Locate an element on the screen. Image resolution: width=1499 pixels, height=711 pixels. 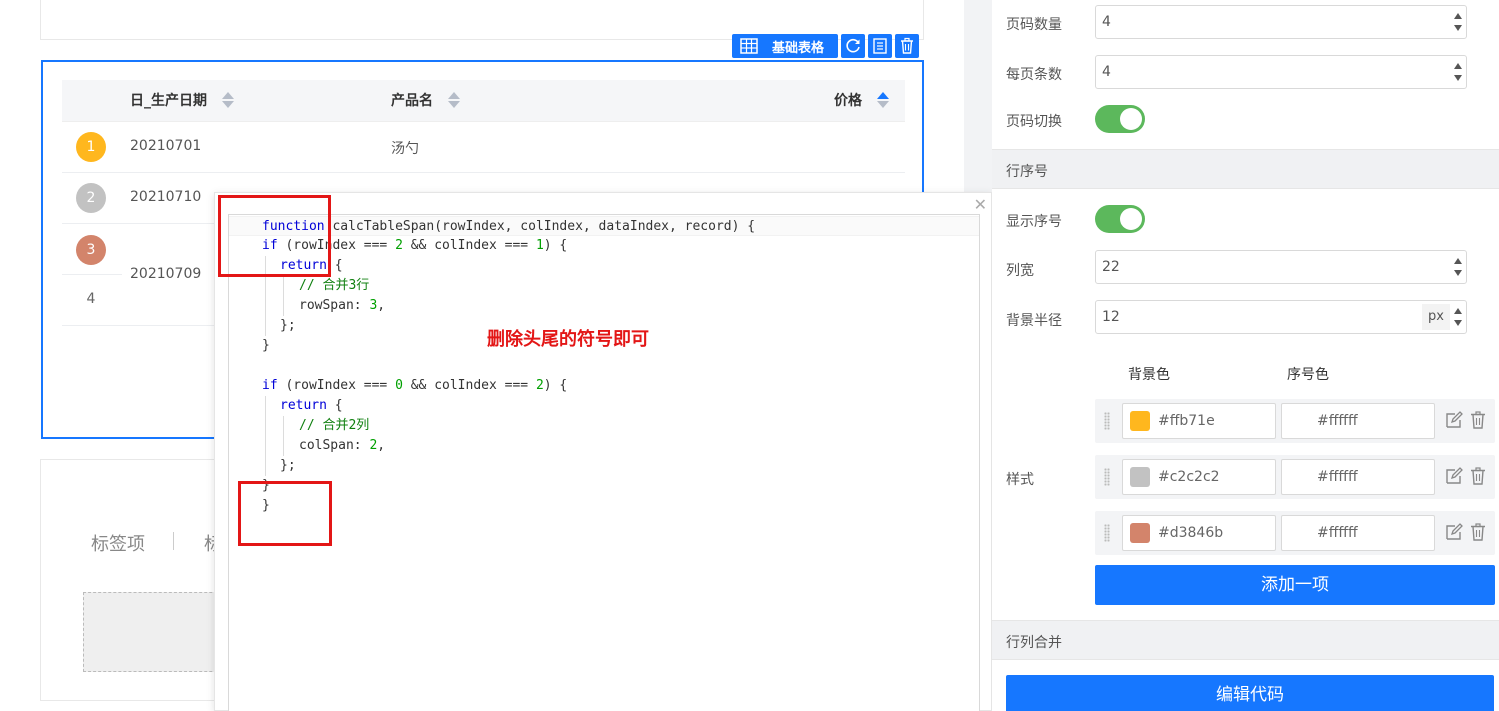
column-header-product: 产品名 is located at coordinates (425, 101).